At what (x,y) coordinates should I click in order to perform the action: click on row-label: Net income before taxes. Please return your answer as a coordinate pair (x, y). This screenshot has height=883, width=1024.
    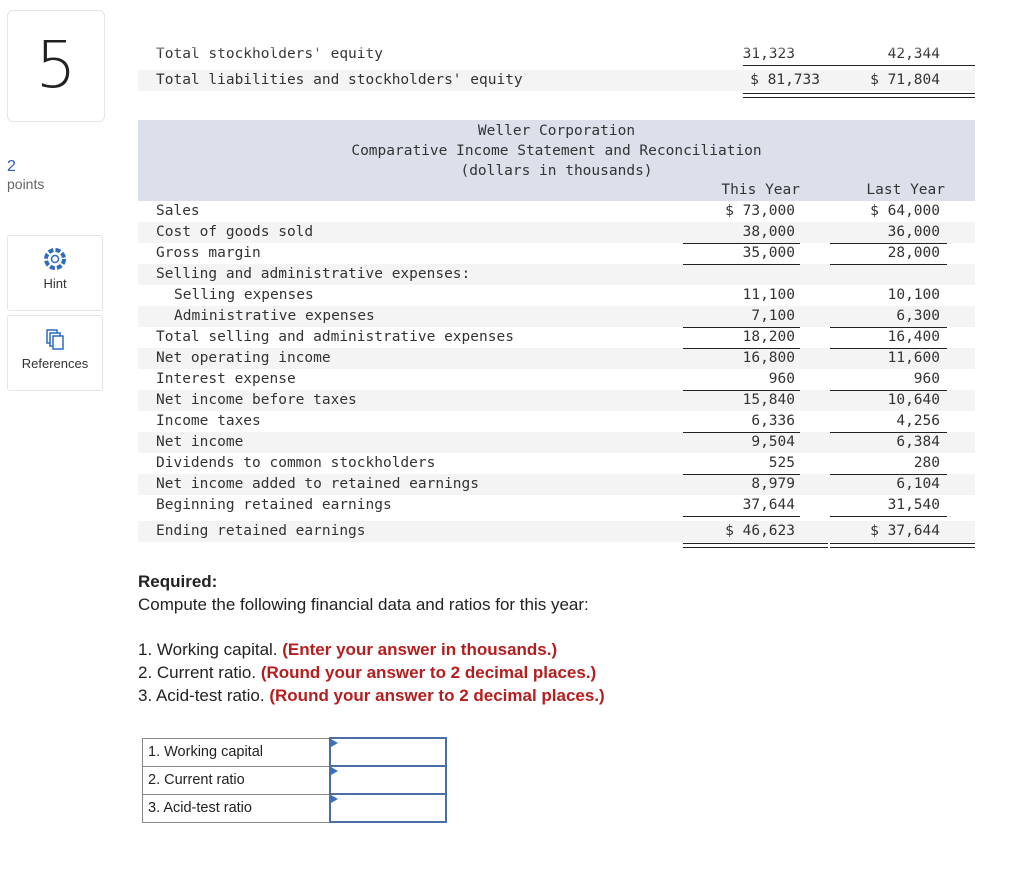
    Looking at the image, I should click on (256, 400).